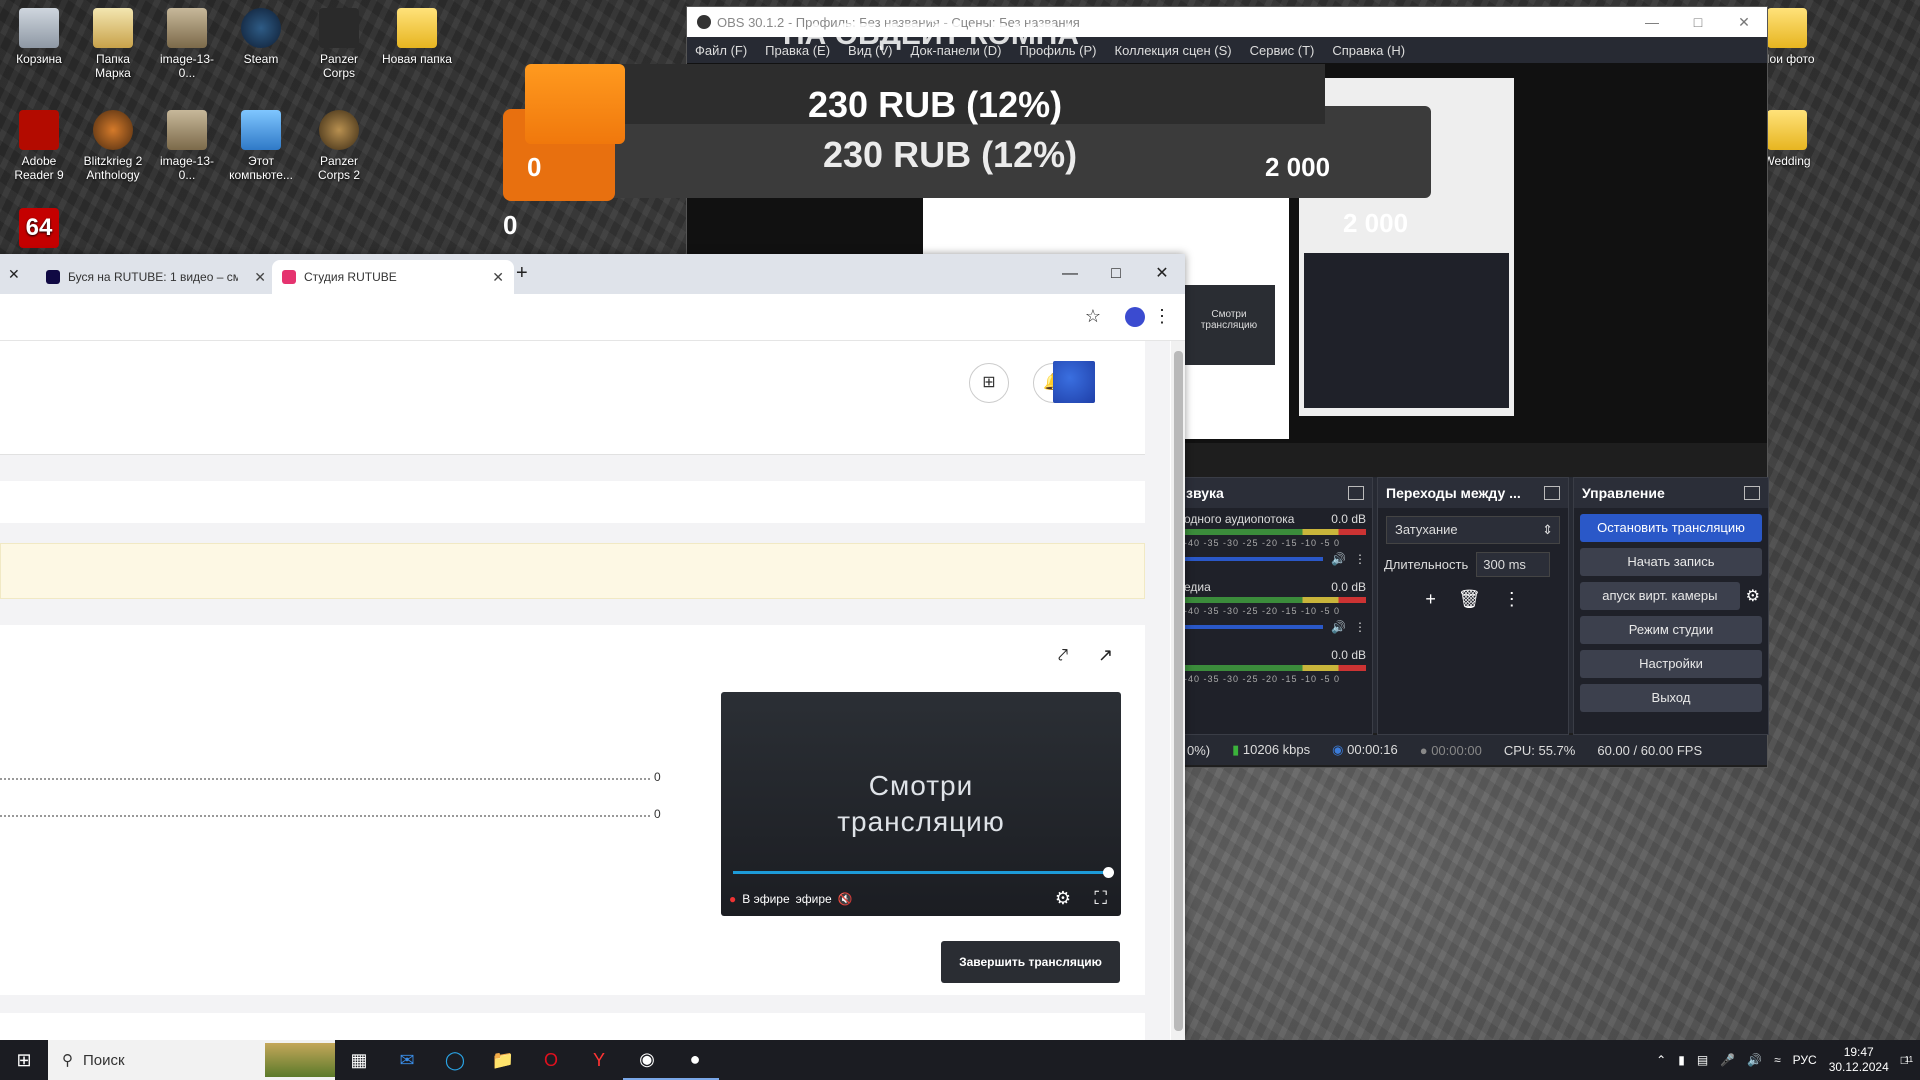  I want to click on opera-icon: O, so click(551, 1060).